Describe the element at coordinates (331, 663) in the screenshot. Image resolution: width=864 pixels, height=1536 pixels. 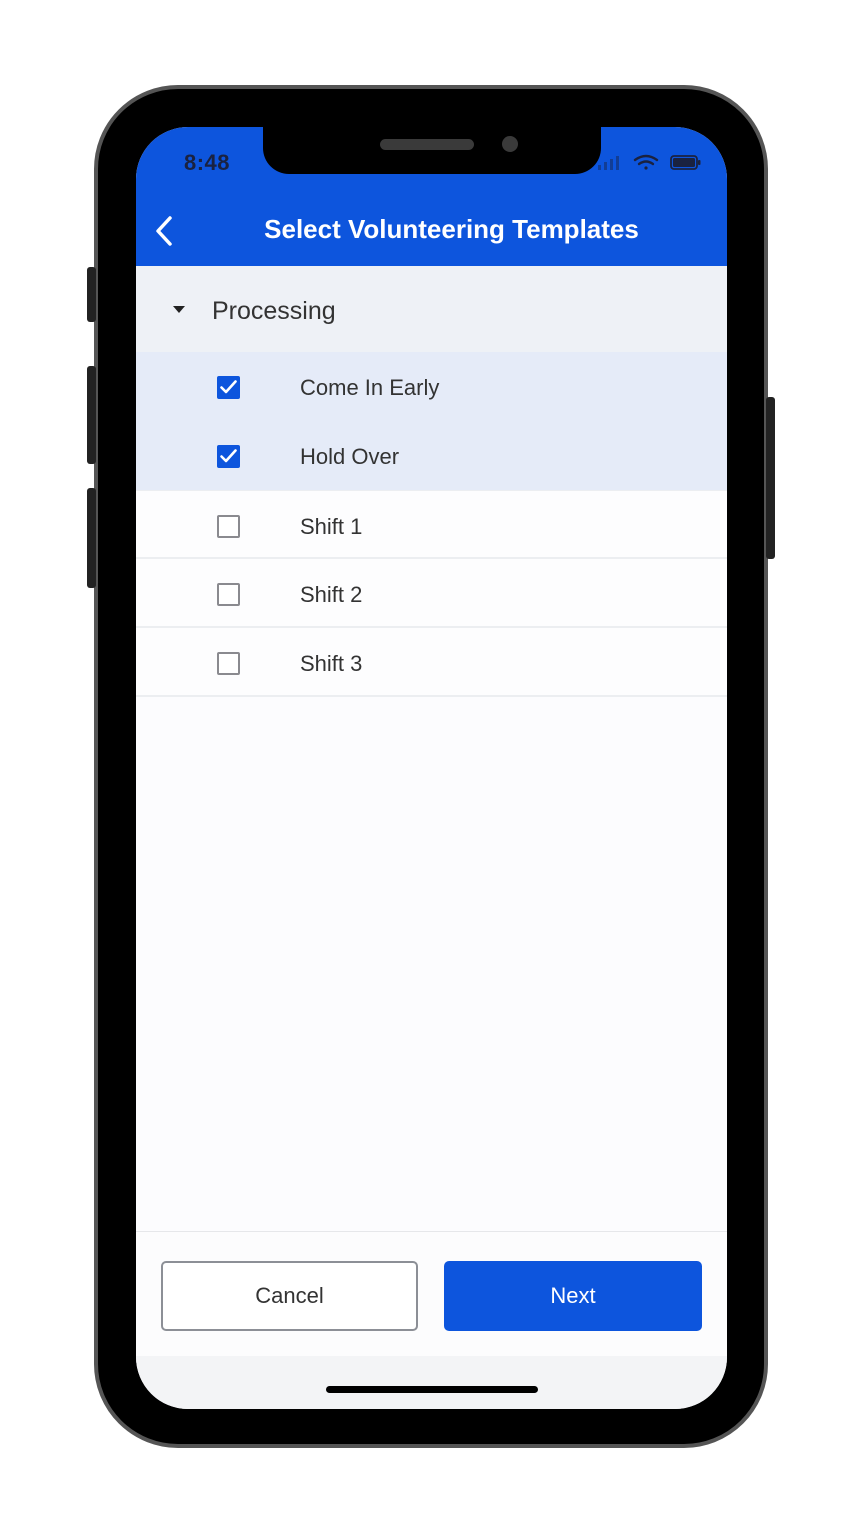
I see `item-label: Shift 3` at that location.